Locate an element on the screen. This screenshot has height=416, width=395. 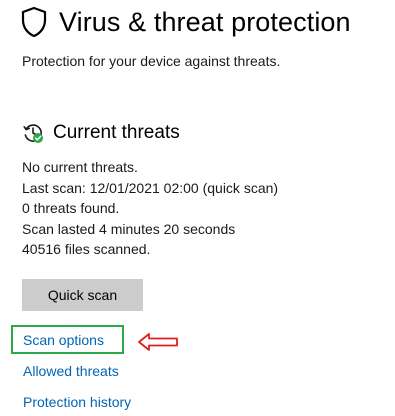
page-header: Virus & threat protection is located at coordinates (186, 22).